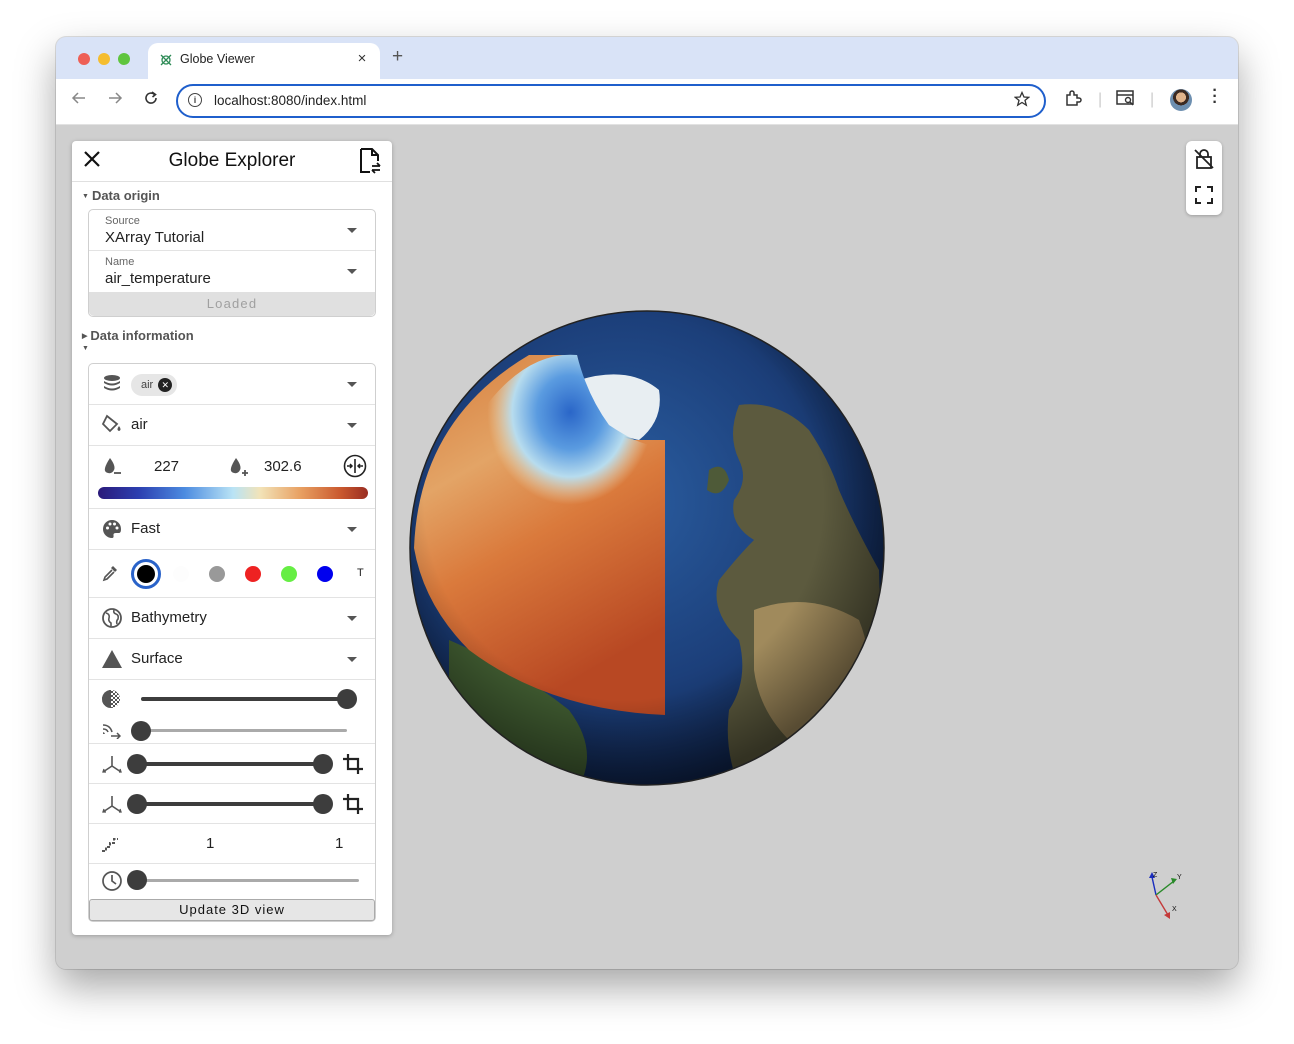 Image resolution: width=1294 pixels, height=1044 pixels. What do you see at coordinates (244, 730) in the screenshot?
I see `scale-slider-track` at bounding box center [244, 730].